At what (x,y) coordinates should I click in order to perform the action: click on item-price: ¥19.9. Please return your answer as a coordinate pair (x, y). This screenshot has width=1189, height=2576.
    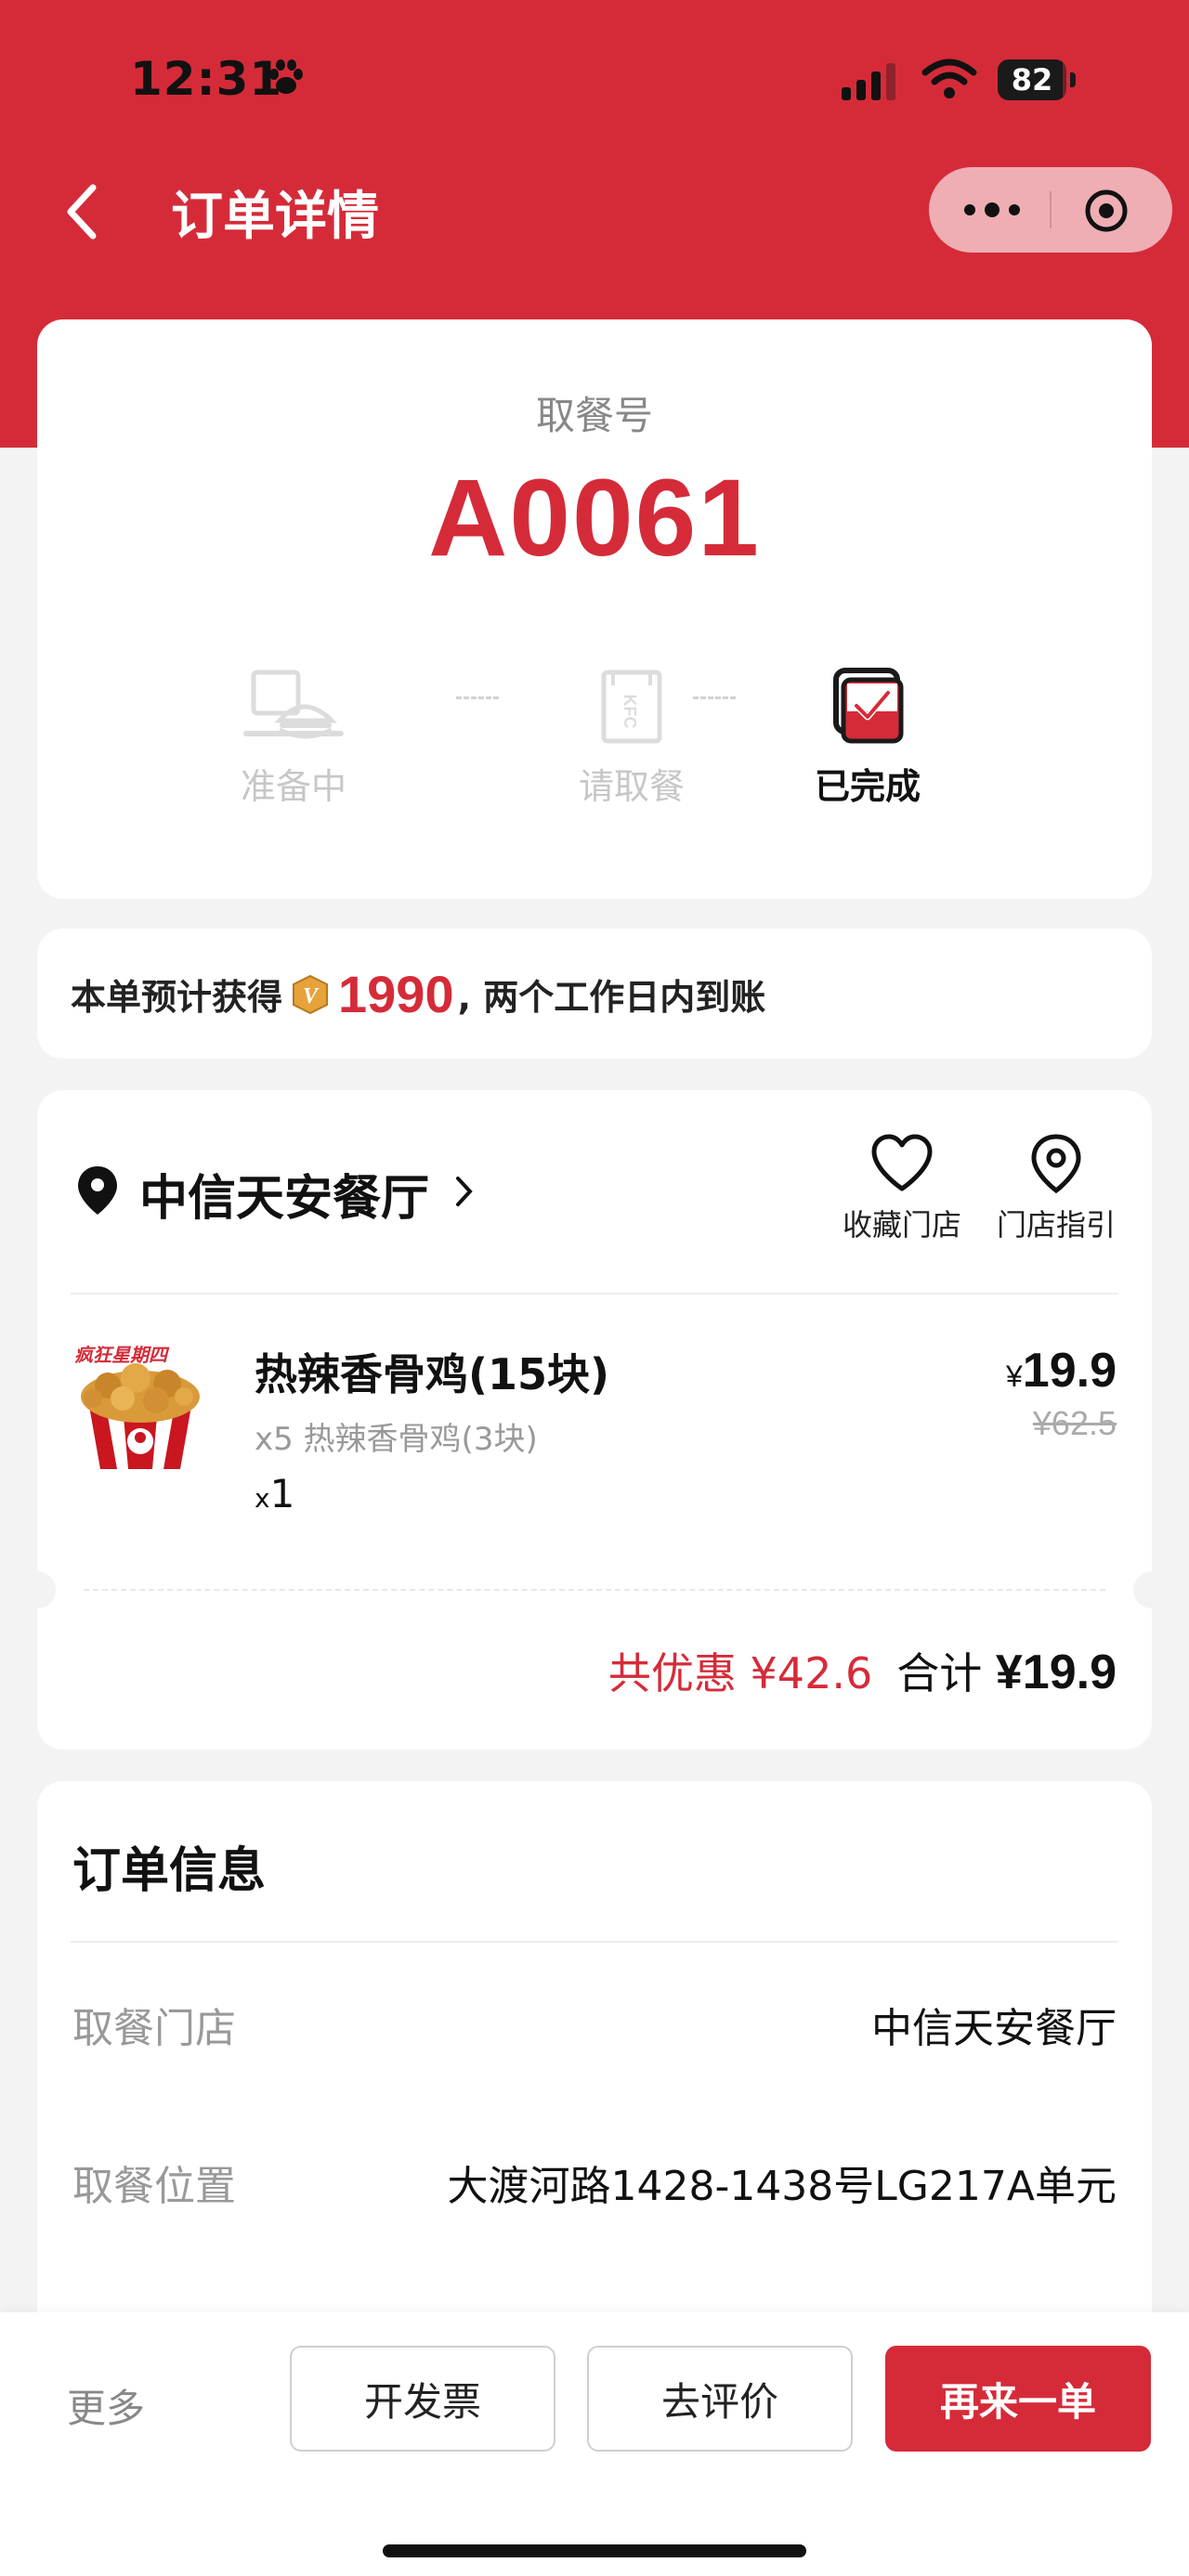
    Looking at the image, I should click on (1061, 1371).